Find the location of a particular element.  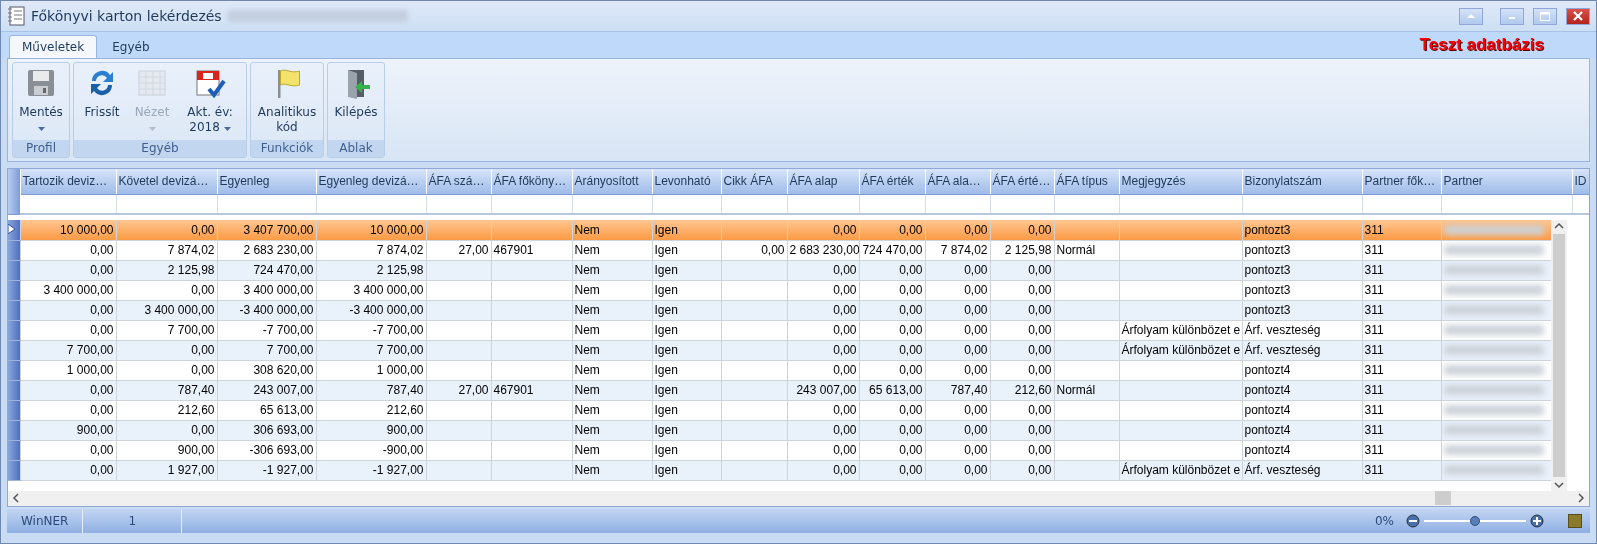

vertical-scrollbar is located at coordinates (1559, 355).